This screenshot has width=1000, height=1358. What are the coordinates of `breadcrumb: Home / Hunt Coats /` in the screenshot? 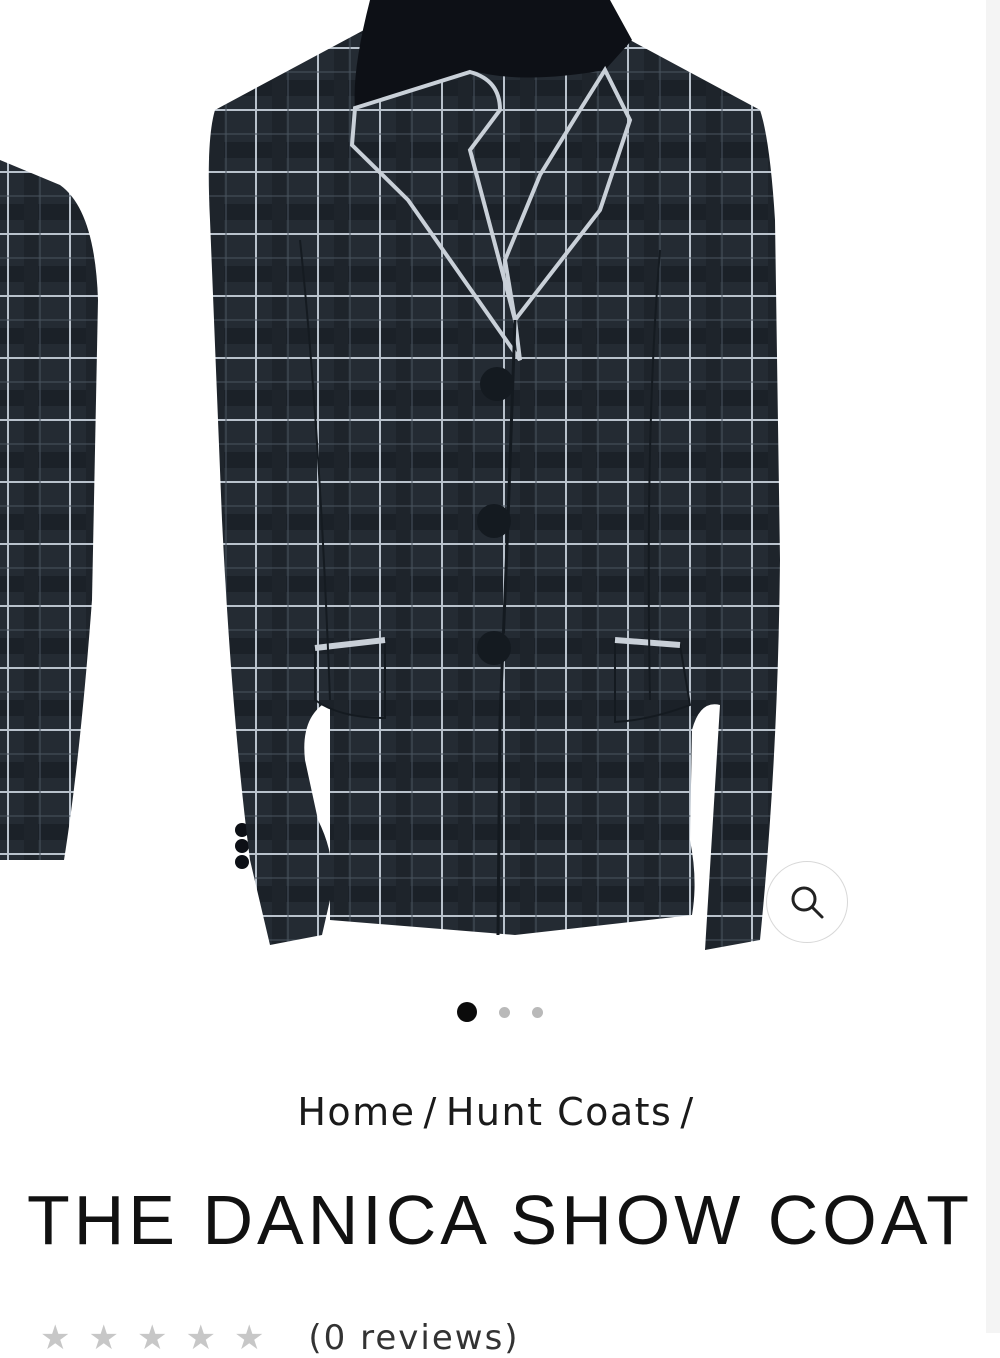 It's located at (500, 1112).